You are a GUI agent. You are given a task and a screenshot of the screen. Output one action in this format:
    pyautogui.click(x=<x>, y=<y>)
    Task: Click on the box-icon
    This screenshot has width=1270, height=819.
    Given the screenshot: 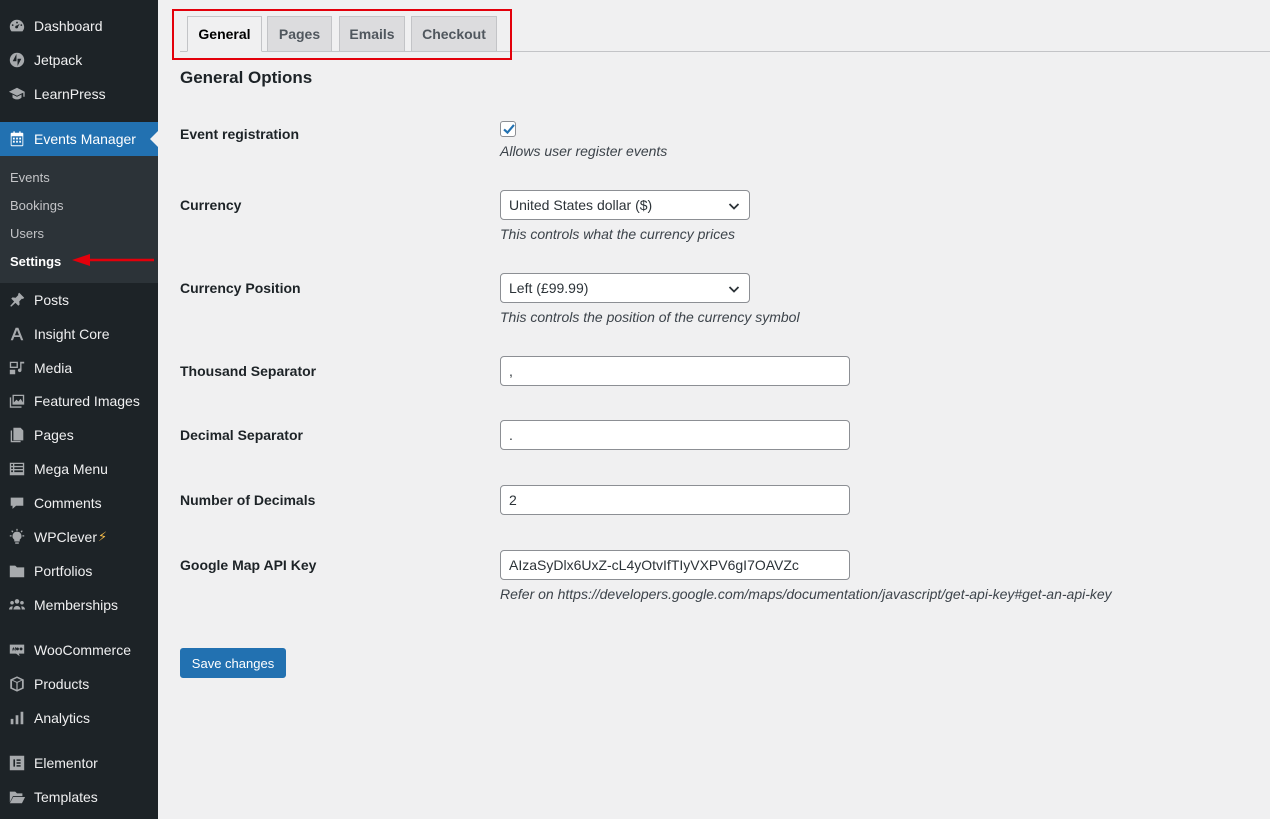 What is the action you would take?
    pyautogui.click(x=17, y=684)
    